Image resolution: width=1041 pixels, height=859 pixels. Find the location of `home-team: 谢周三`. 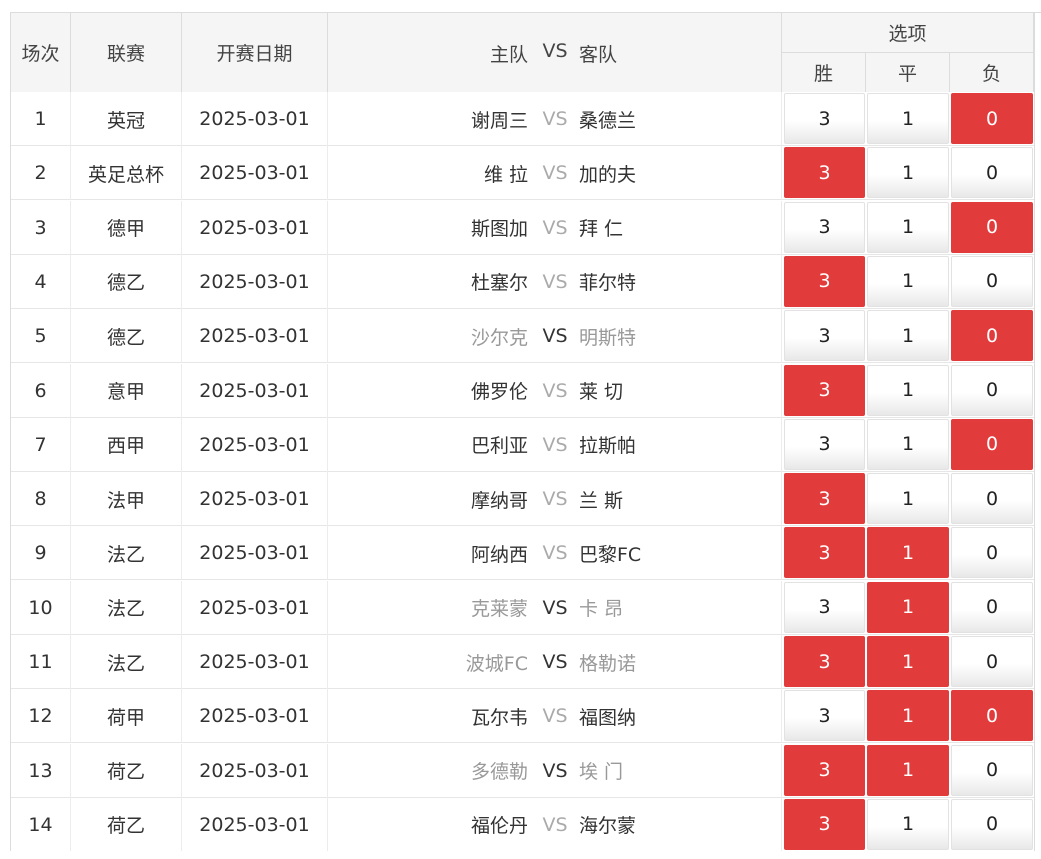

home-team: 谢周三 is located at coordinates (499, 120).